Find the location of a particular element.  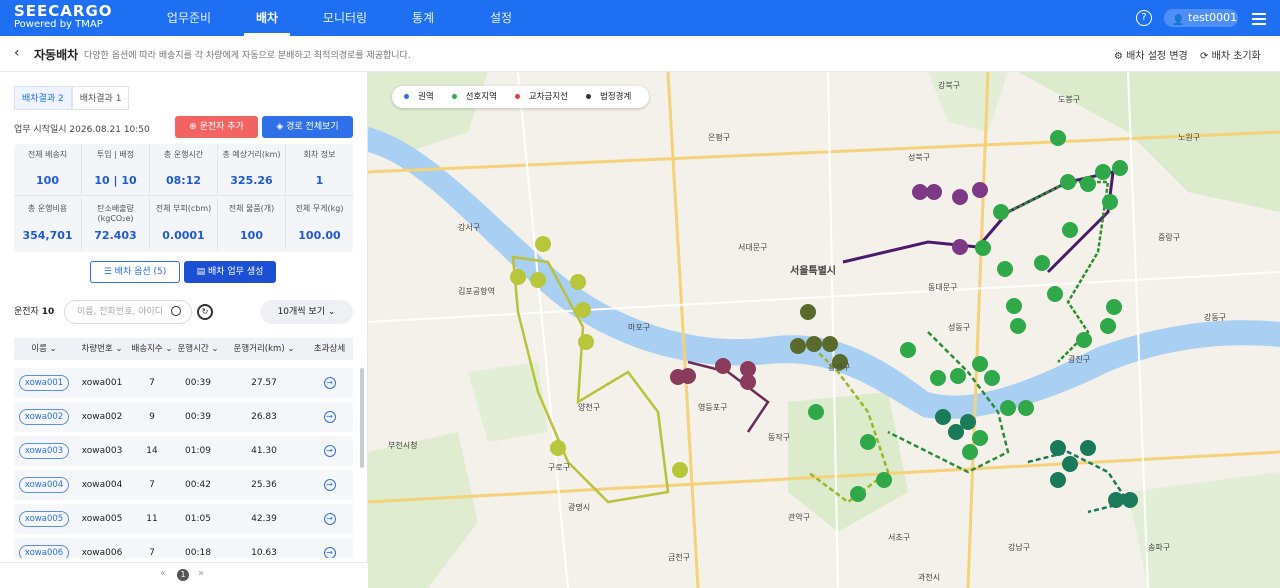

driver-count: 운전자 10 is located at coordinates (34, 310).